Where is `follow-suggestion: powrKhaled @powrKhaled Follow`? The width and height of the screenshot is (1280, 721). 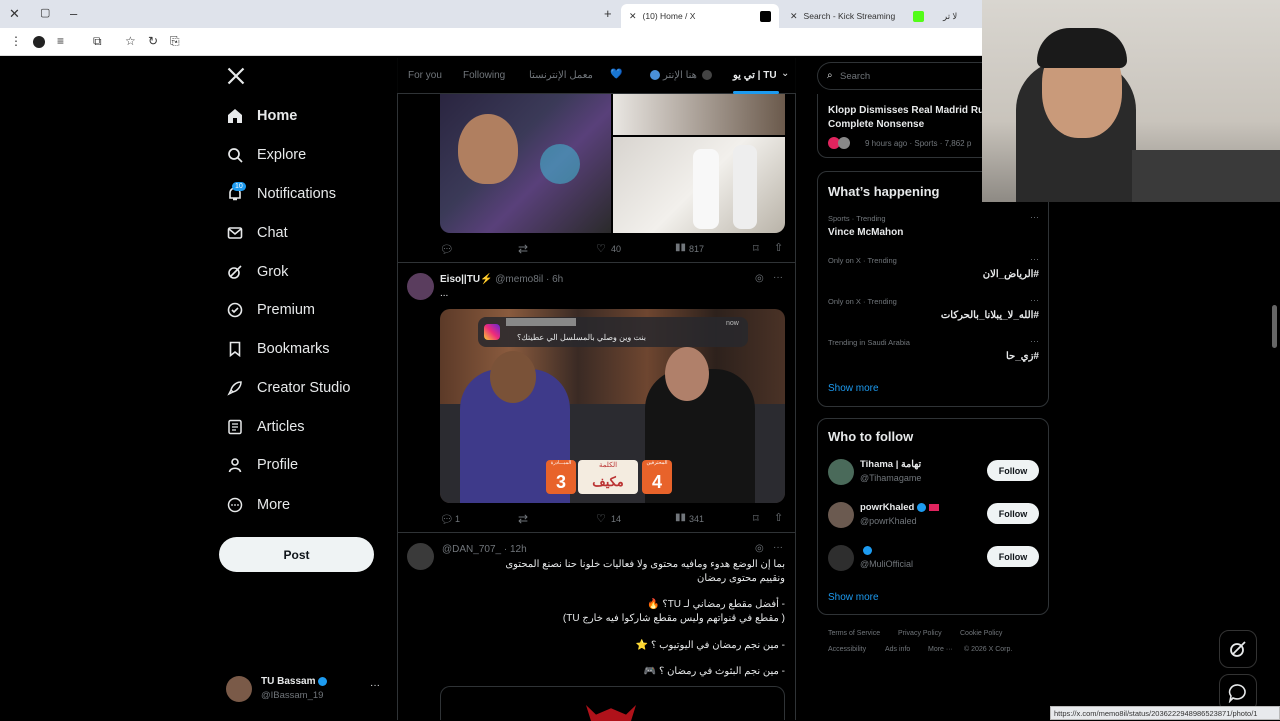
follow-suggestion: powrKhaled @powrKhaled Follow is located at coordinates (933, 517).